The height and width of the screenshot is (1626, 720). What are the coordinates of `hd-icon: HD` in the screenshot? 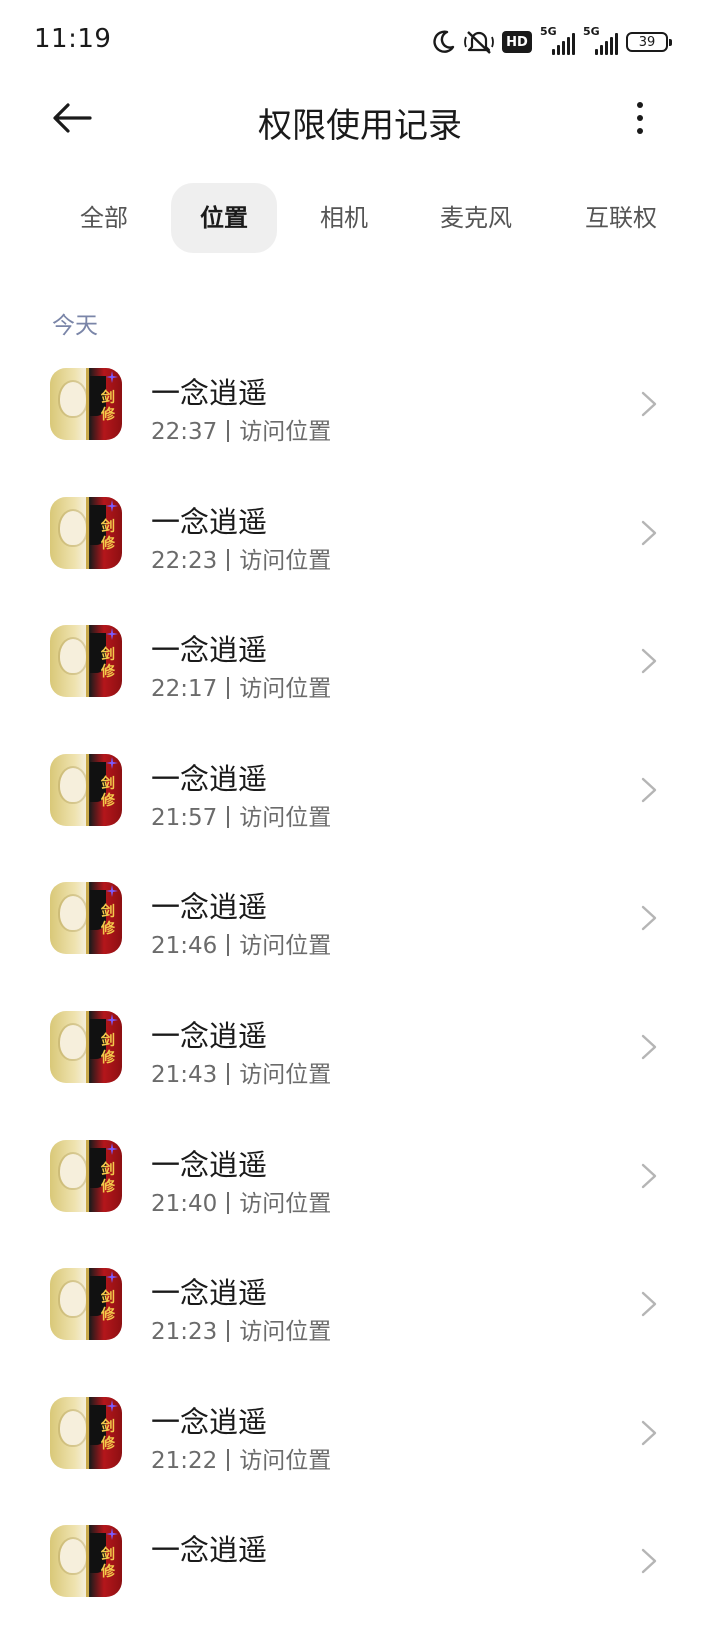 It's located at (517, 42).